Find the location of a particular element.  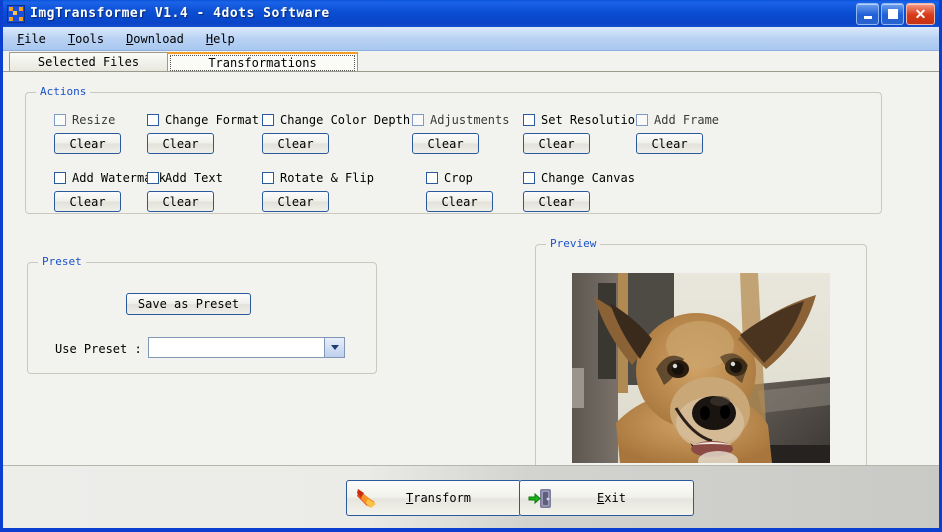

clear-button-adjustments: Clear is located at coordinates (445, 143).